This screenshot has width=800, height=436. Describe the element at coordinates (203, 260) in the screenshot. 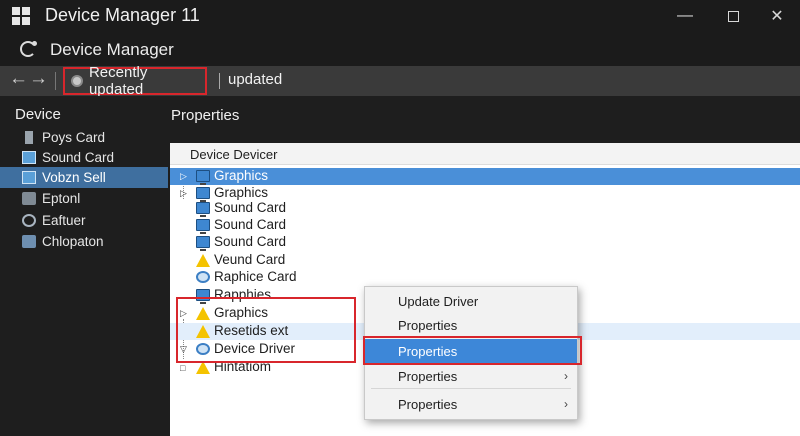

I see `warning-icon` at that location.